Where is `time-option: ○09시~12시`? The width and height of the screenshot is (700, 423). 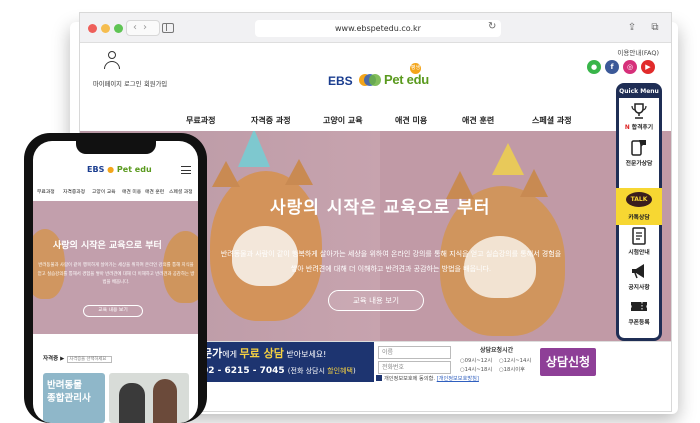
time-option: ○09시~12시 is located at coordinates (476, 360).